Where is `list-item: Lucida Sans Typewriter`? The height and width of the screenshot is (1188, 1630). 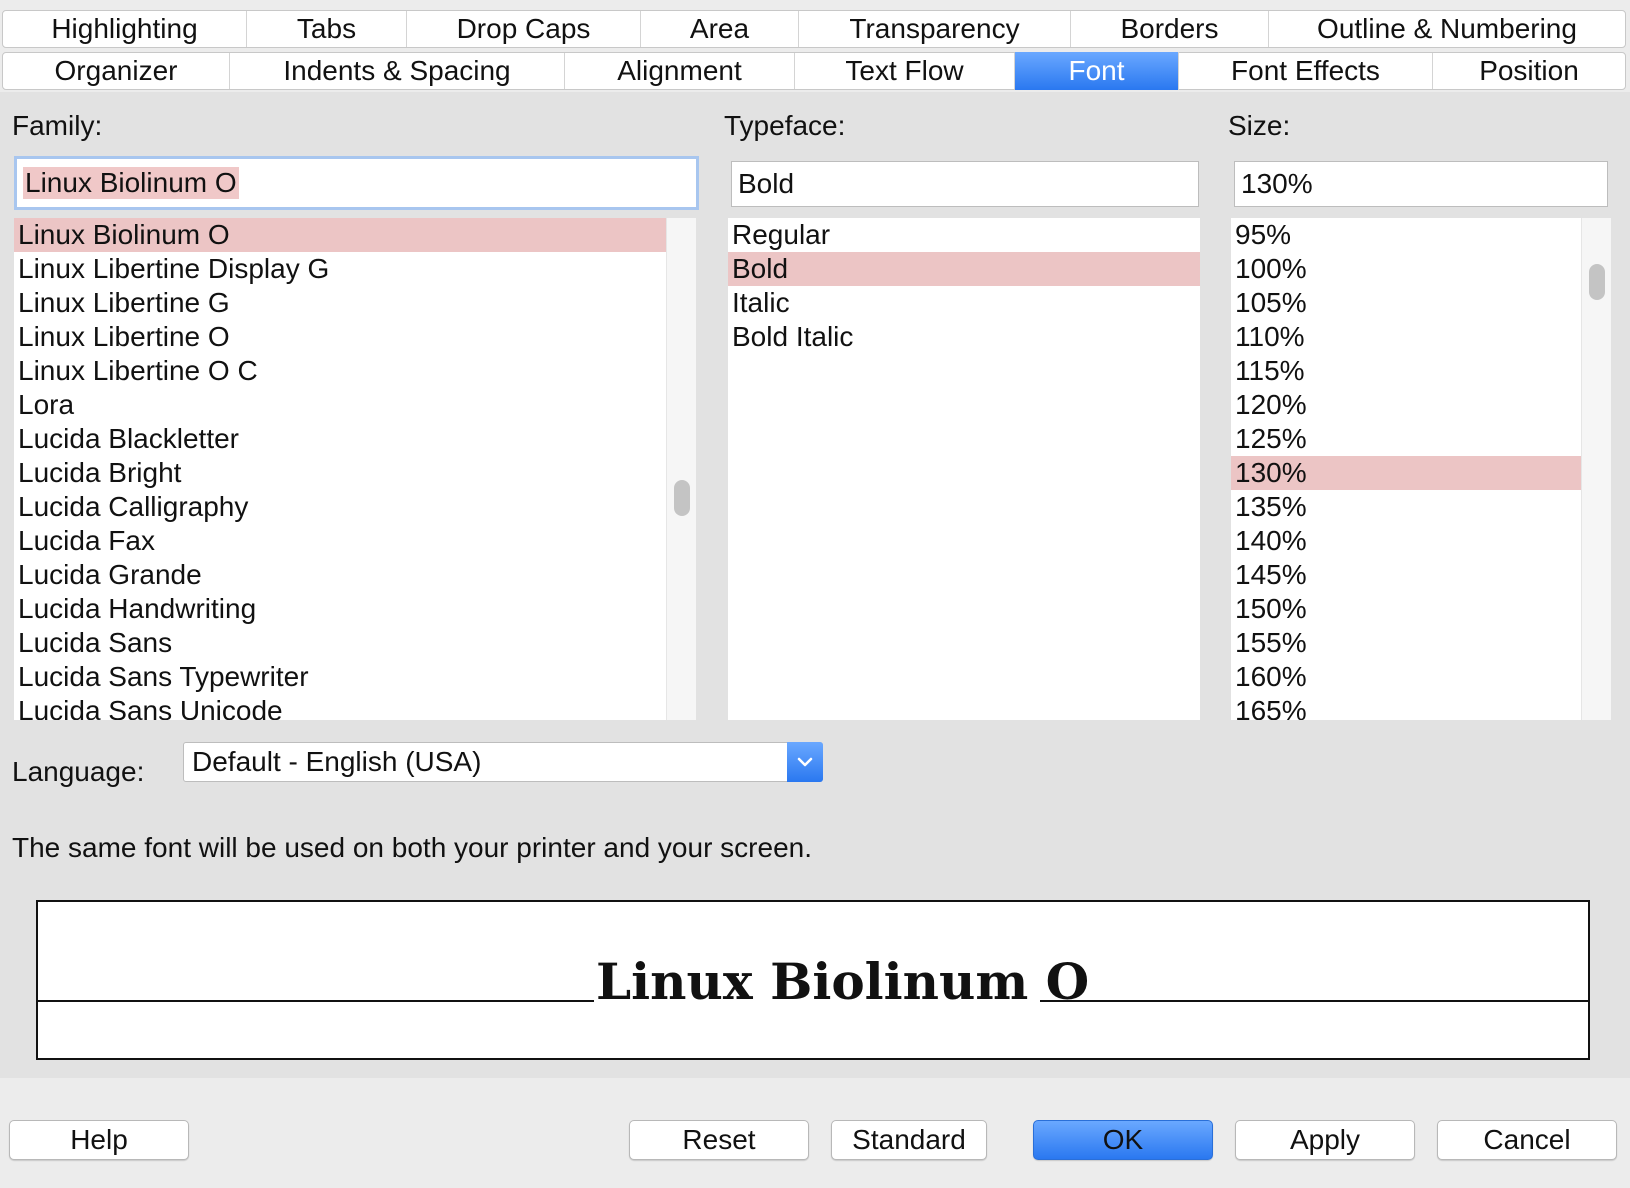
list-item: Lucida Sans Typewriter is located at coordinates (340, 677).